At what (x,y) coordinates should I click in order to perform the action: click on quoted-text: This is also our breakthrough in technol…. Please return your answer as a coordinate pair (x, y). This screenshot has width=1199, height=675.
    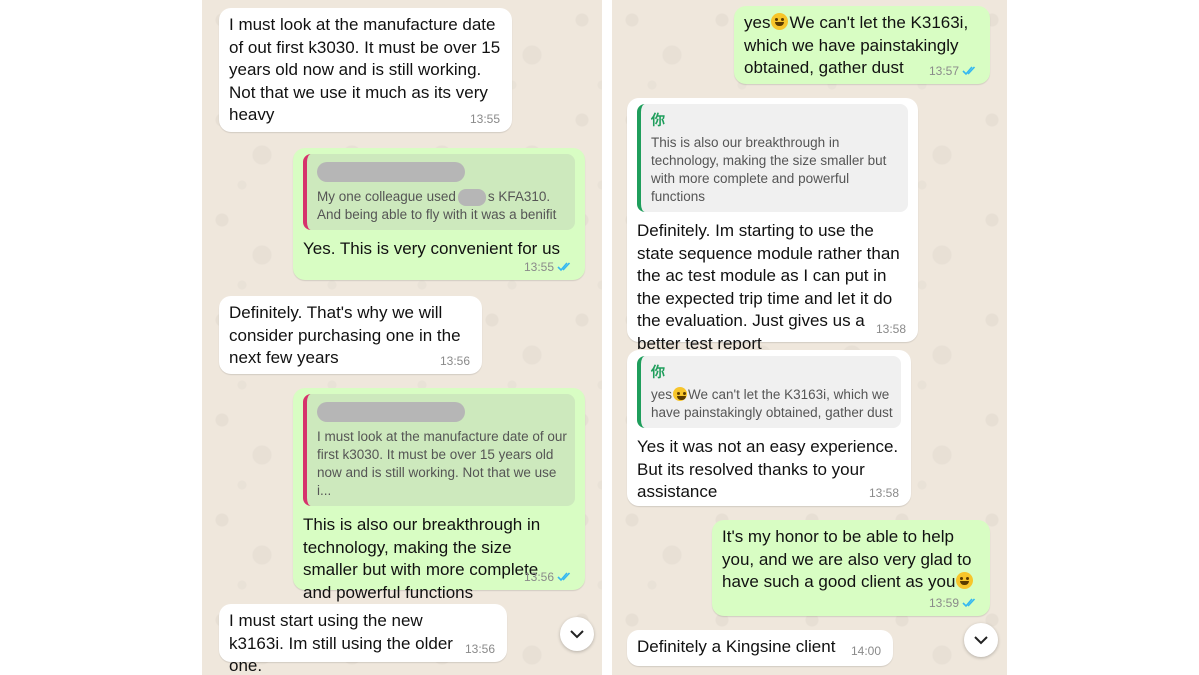
    Looking at the image, I should click on (769, 169).